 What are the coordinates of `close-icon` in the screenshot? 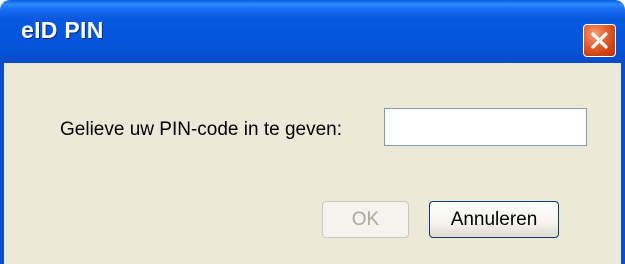 It's located at (599, 40).